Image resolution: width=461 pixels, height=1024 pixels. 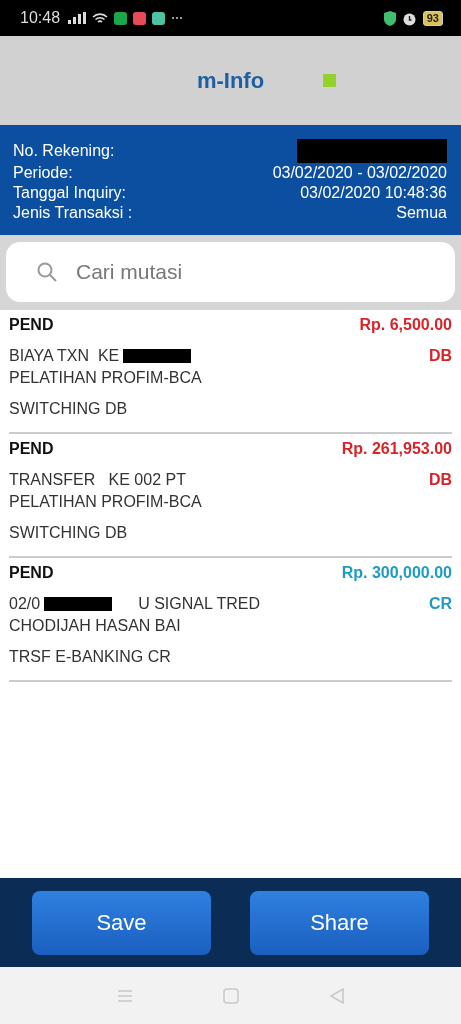 I want to click on home-icon, so click(x=230, y=995).